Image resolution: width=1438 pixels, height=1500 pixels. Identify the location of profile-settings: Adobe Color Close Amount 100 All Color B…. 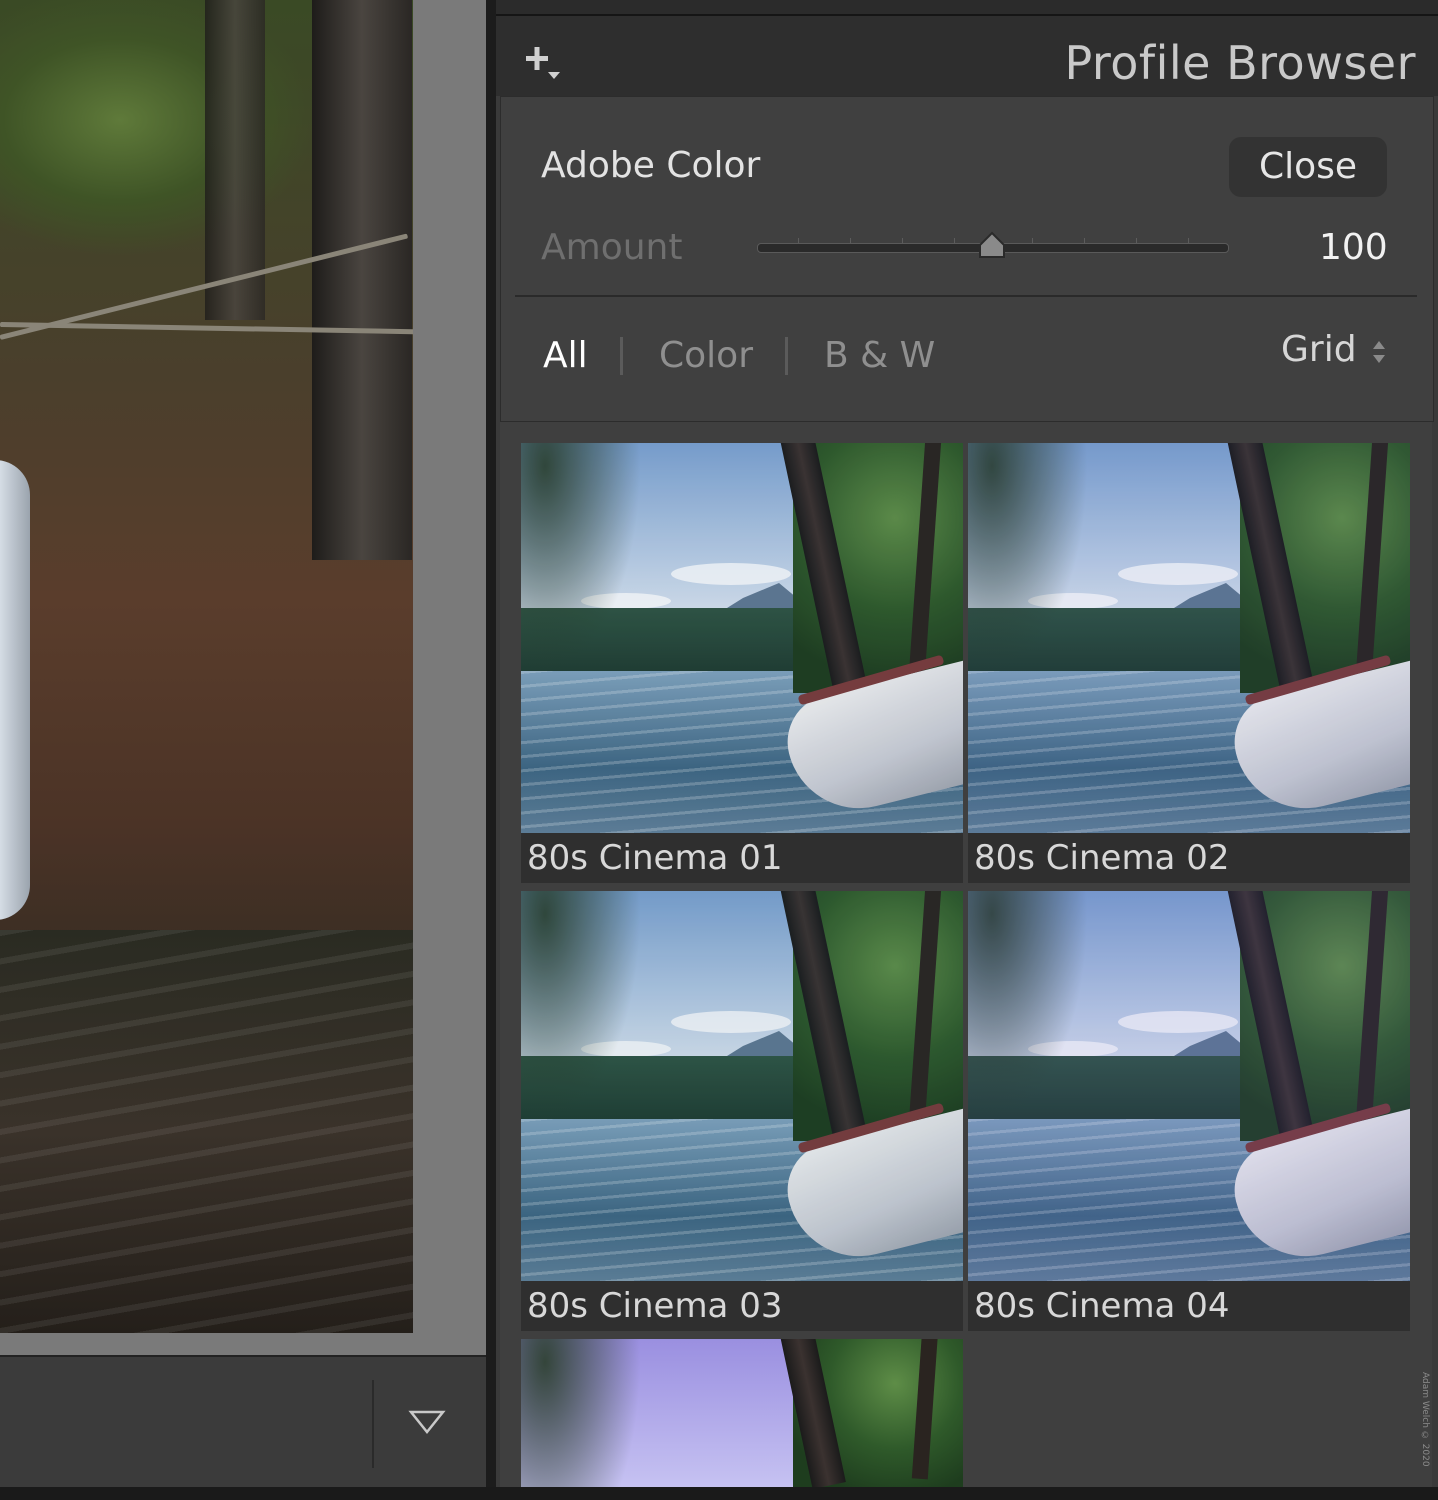
(967, 259).